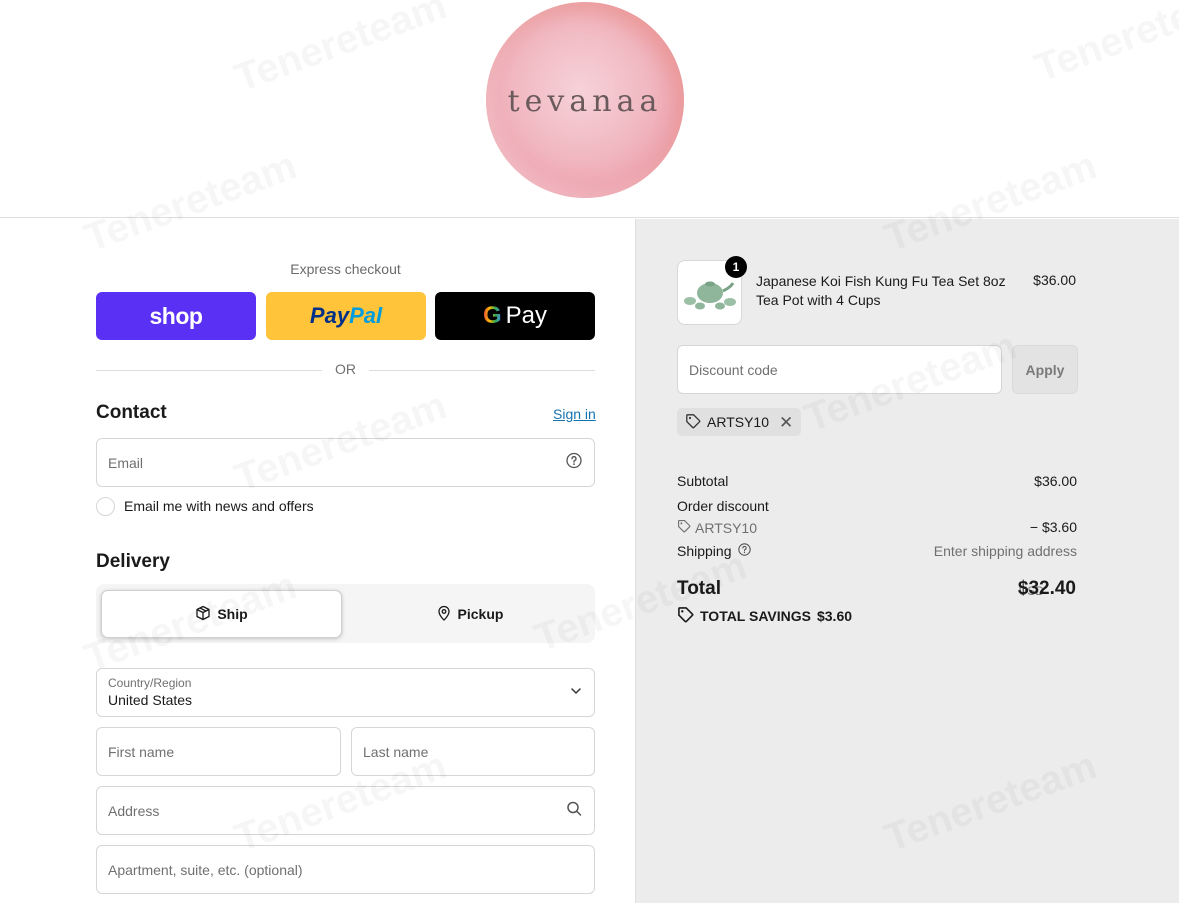 This screenshot has width=1179, height=903. Describe the element at coordinates (345, 869) in the screenshot. I see `apartment-field: Apartment, suite, etc. (optional)` at that location.